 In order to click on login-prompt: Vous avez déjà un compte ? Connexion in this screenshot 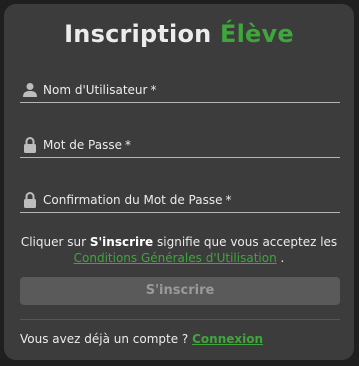, I will do `click(141, 339)`.